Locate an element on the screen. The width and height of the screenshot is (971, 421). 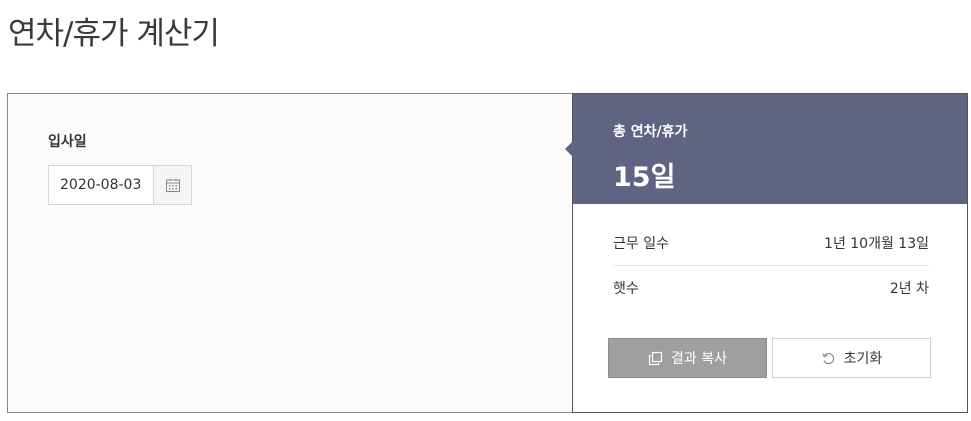
result-header: 총 연차/휴가 15일 is located at coordinates (766, 149).